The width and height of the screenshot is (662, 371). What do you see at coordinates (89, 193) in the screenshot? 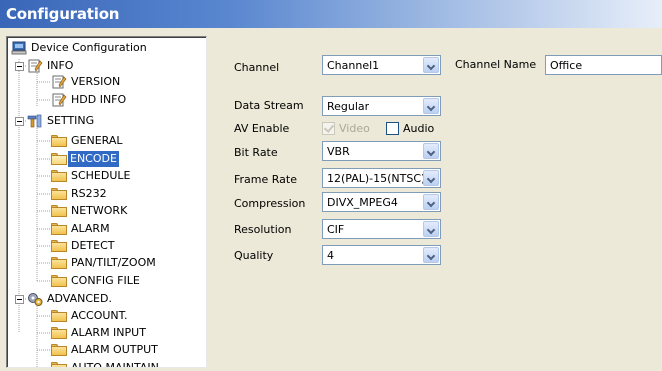
I see `tree-item-label: RS232` at bounding box center [89, 193].